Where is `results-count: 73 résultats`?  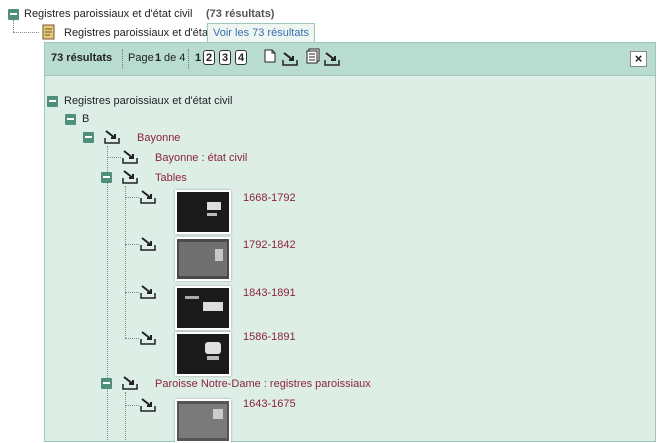
results-count: 73 résultats is located at coordinates (82, 58).